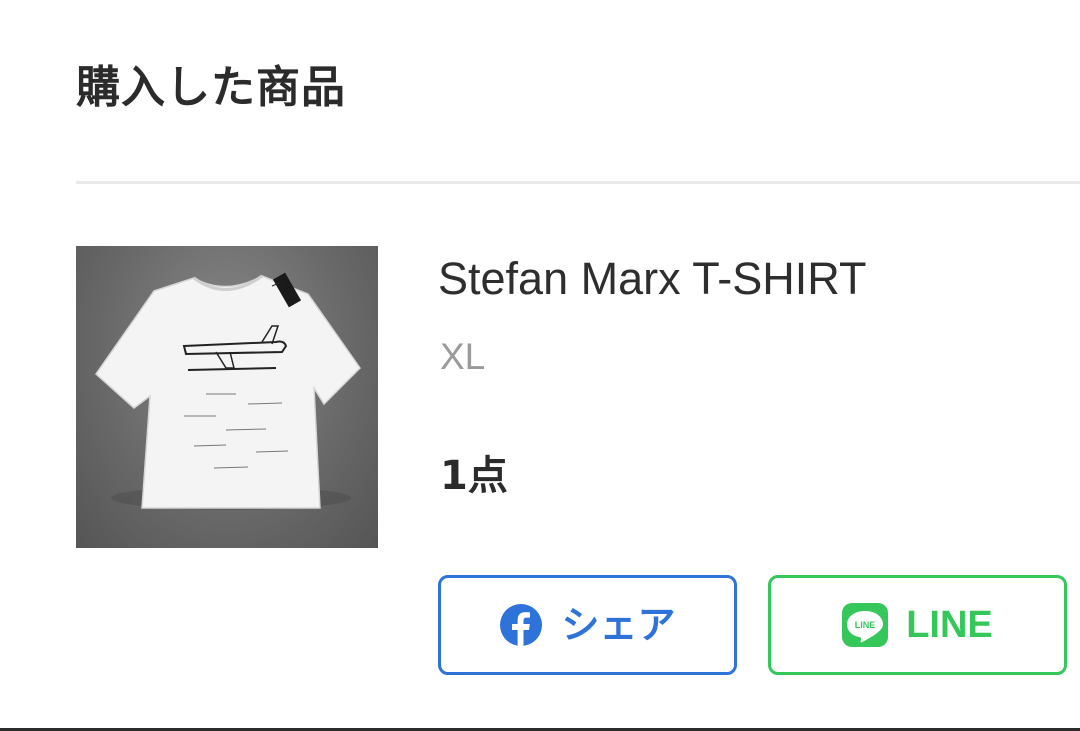 This screenshot has height=731, width=1080. I want to click on line-icon-text: LINE, so click(865, 625).